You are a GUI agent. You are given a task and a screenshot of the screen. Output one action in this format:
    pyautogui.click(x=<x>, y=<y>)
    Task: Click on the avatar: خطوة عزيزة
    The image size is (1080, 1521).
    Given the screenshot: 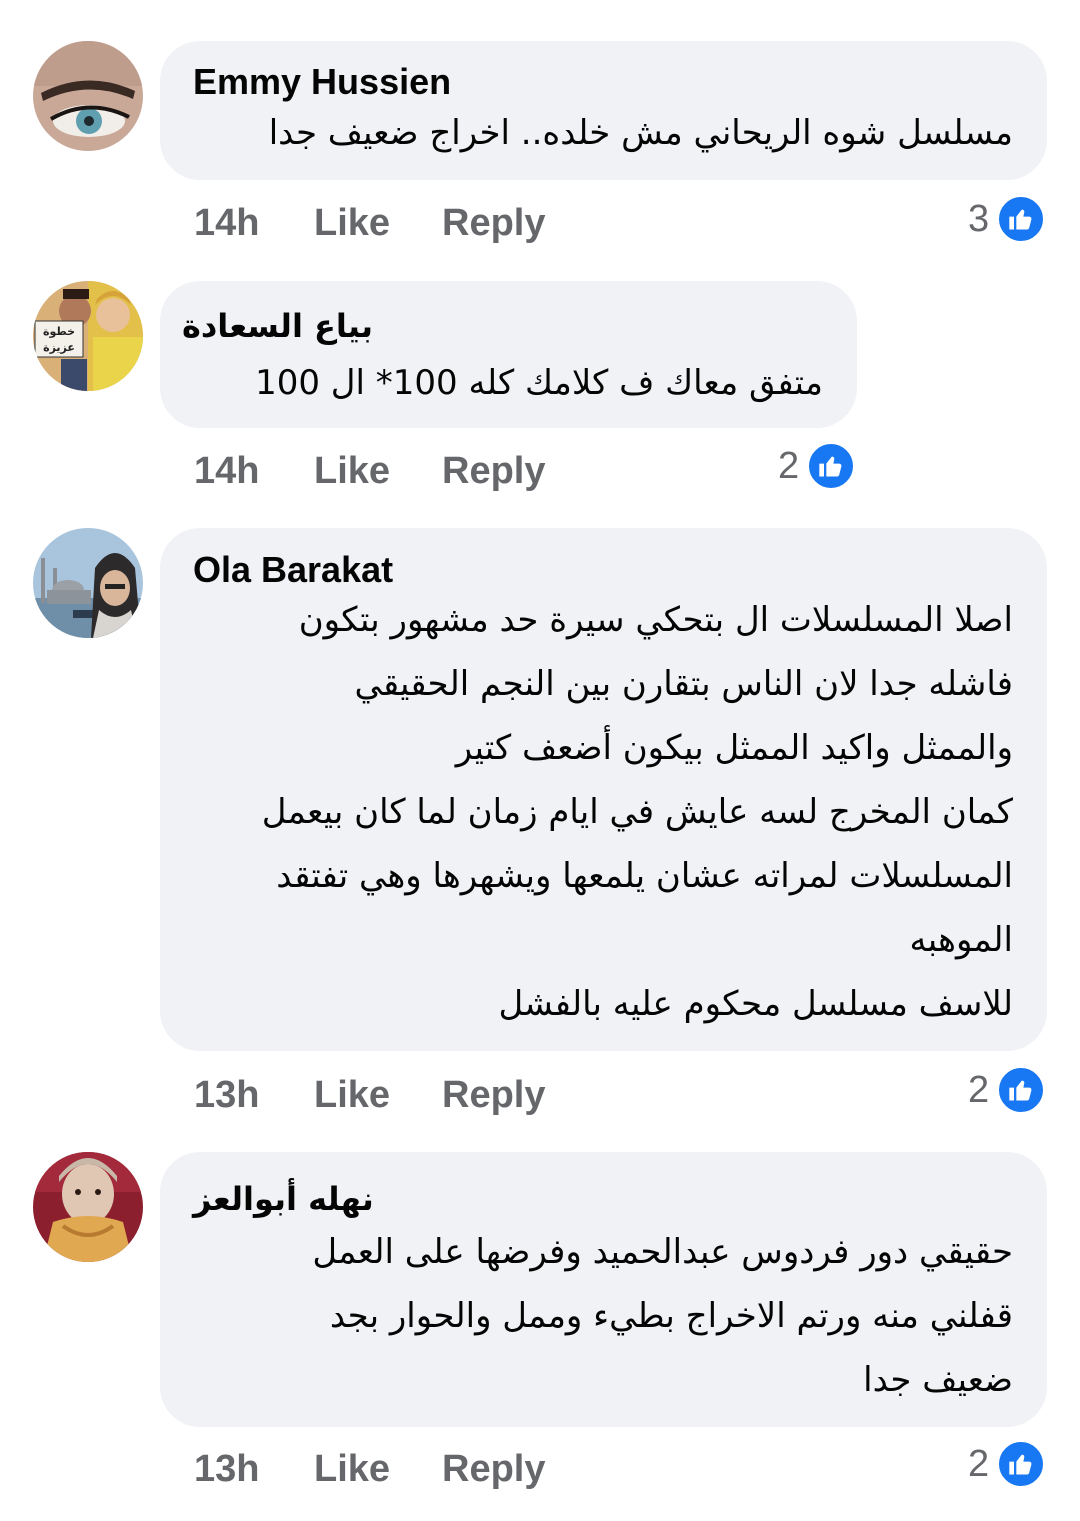 What is the action you would take?
    pyautogui.click(x=88, y=336)
    